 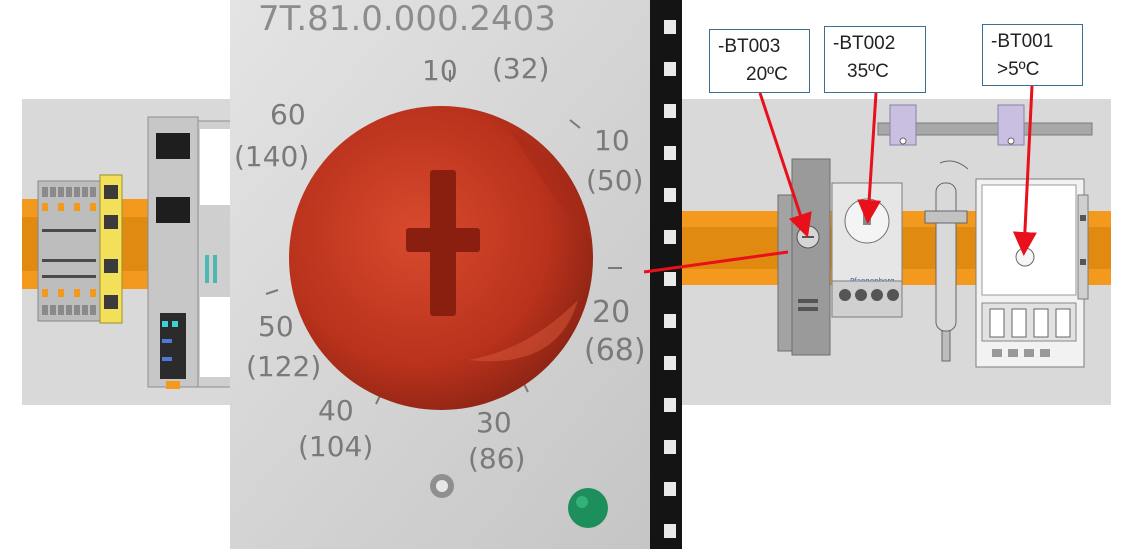 I want to click on terminal-block-drawing, so click(x=127, y=252).